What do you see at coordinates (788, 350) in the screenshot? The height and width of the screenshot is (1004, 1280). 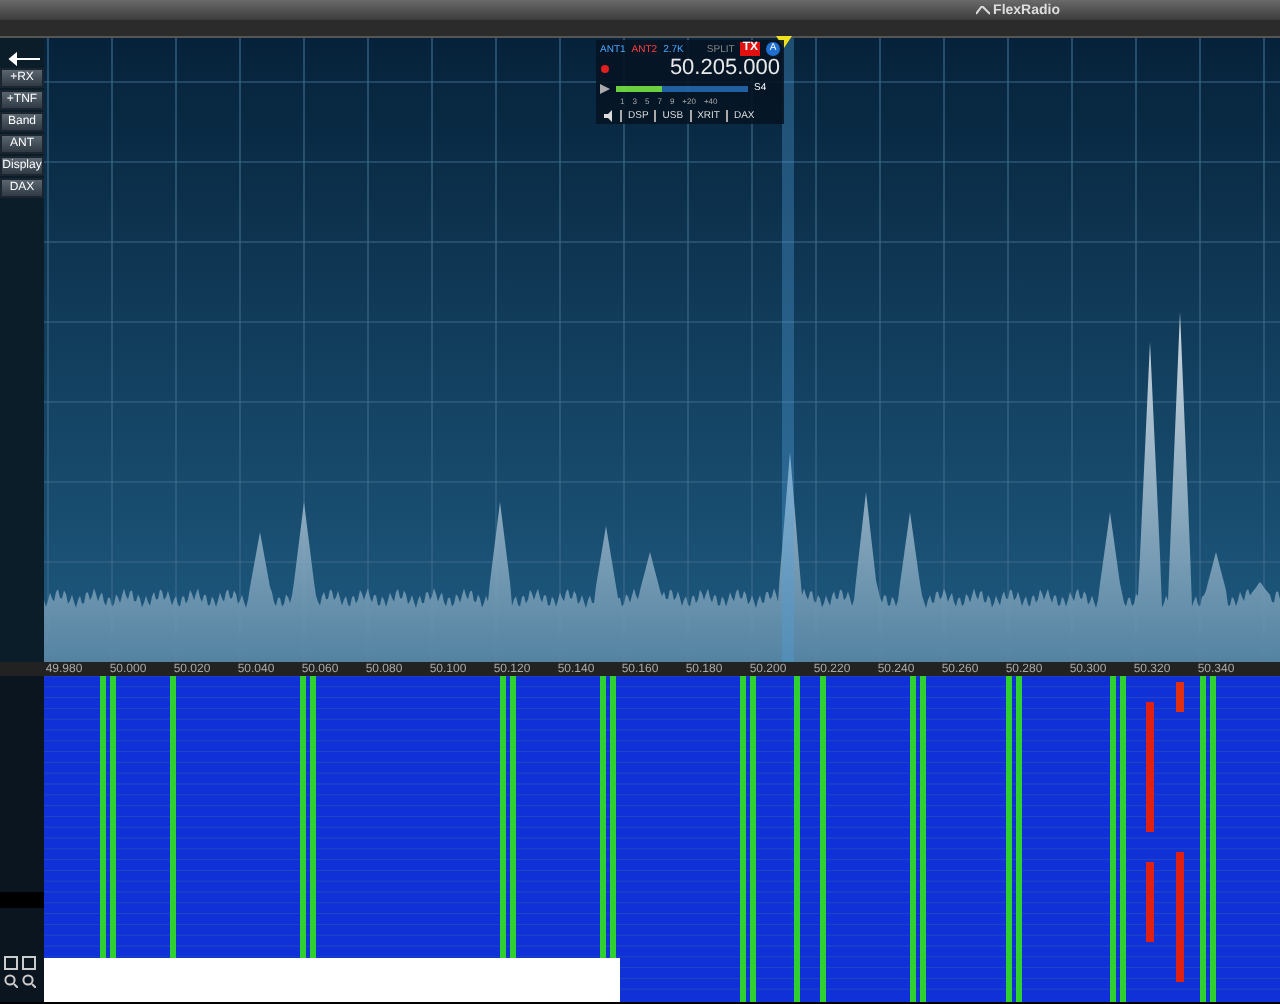 I see `tuning-cursor` at bounding box center [788, 350].